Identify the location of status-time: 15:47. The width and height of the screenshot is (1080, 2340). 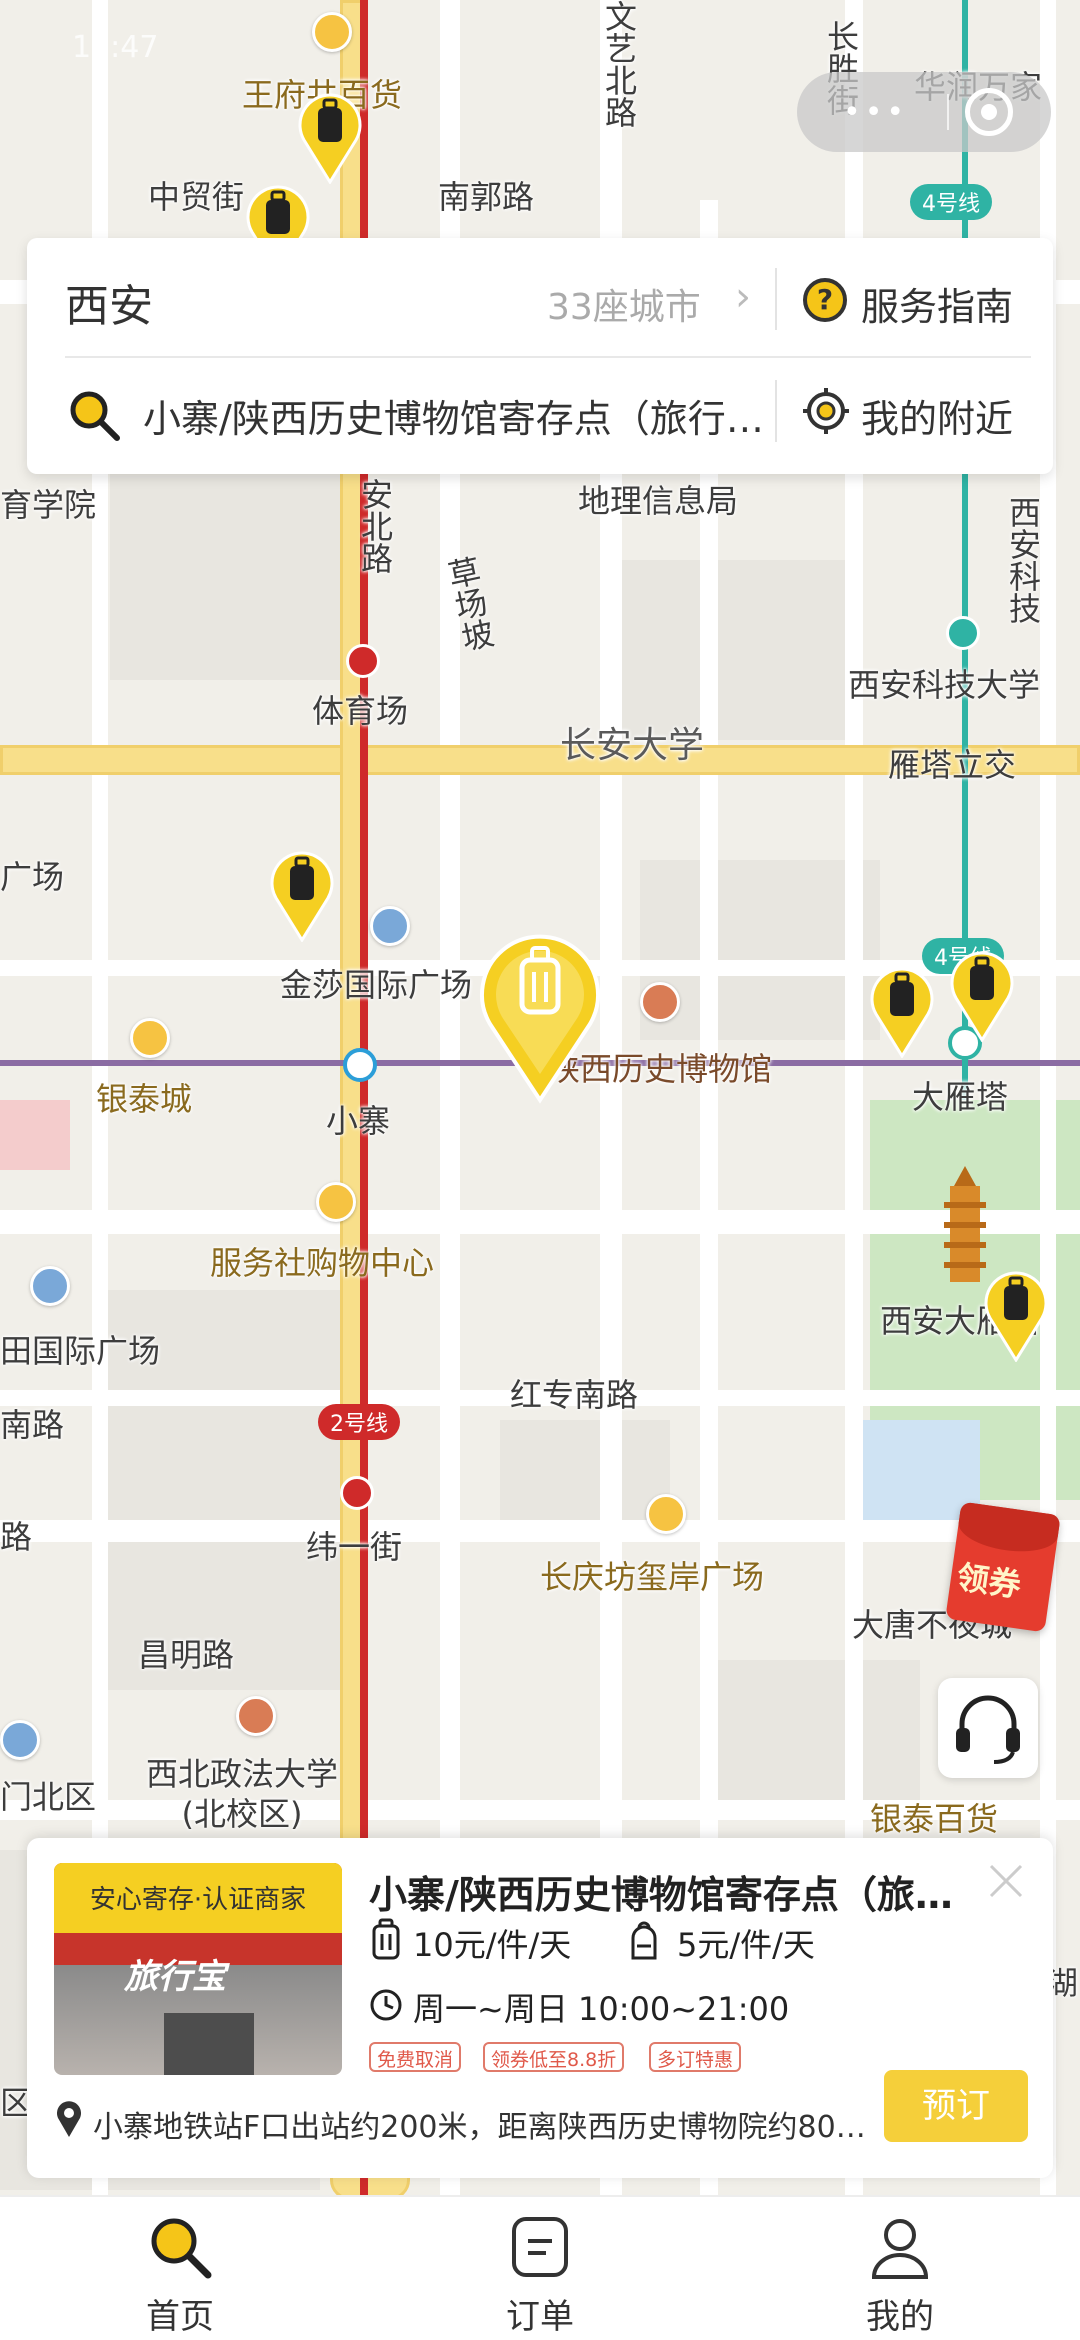
(115, 47).